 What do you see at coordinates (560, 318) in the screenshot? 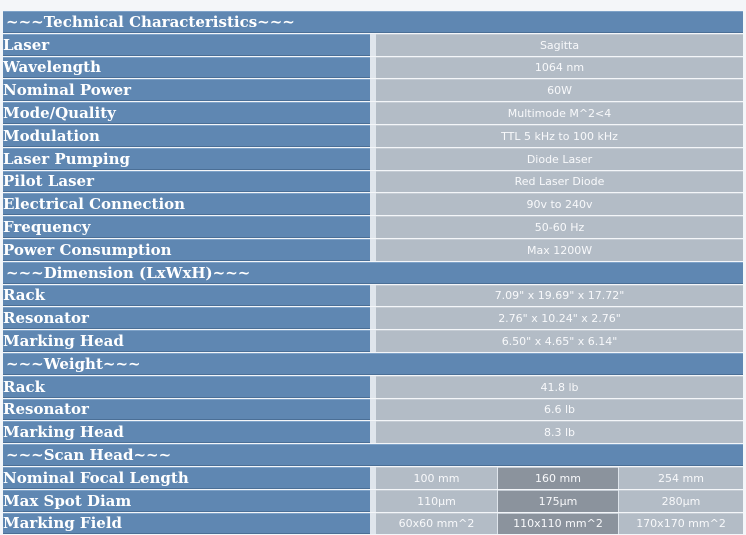
I see `spec-value: 2.76" x 10.24" x 2.76"` at bounding box center [560, 318].